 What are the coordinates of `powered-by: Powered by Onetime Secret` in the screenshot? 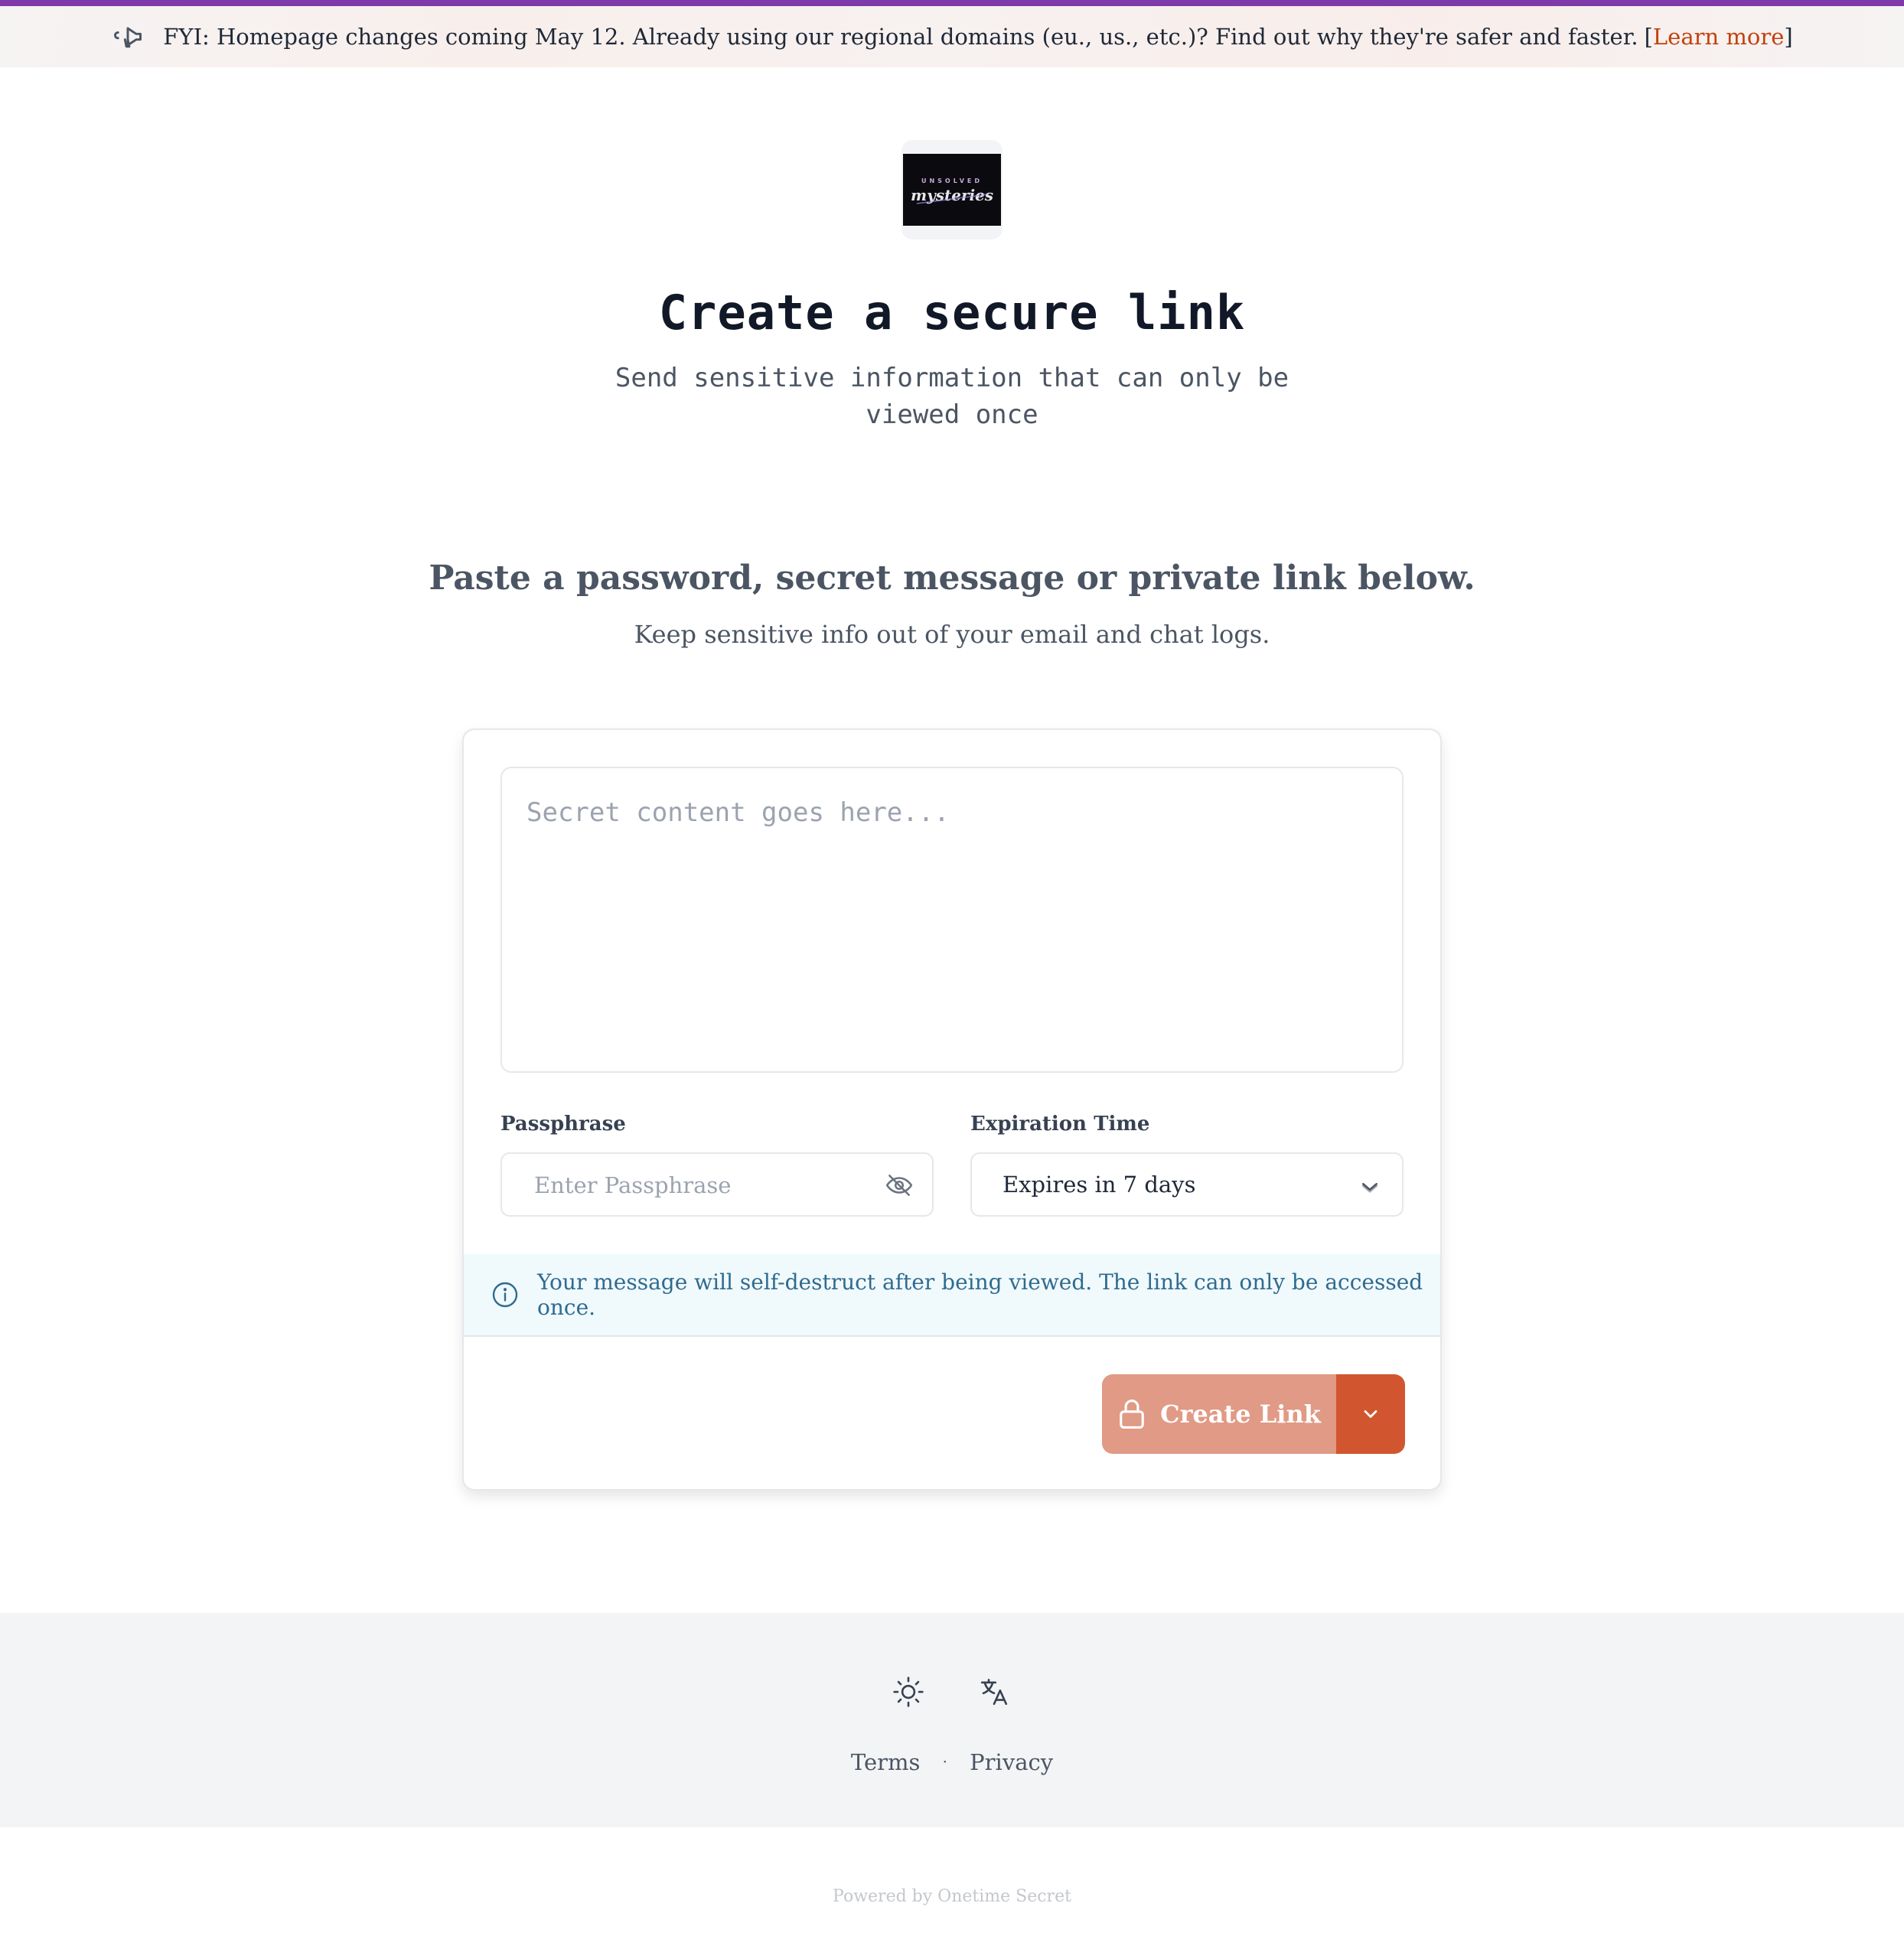 It's located at (952, 1896).